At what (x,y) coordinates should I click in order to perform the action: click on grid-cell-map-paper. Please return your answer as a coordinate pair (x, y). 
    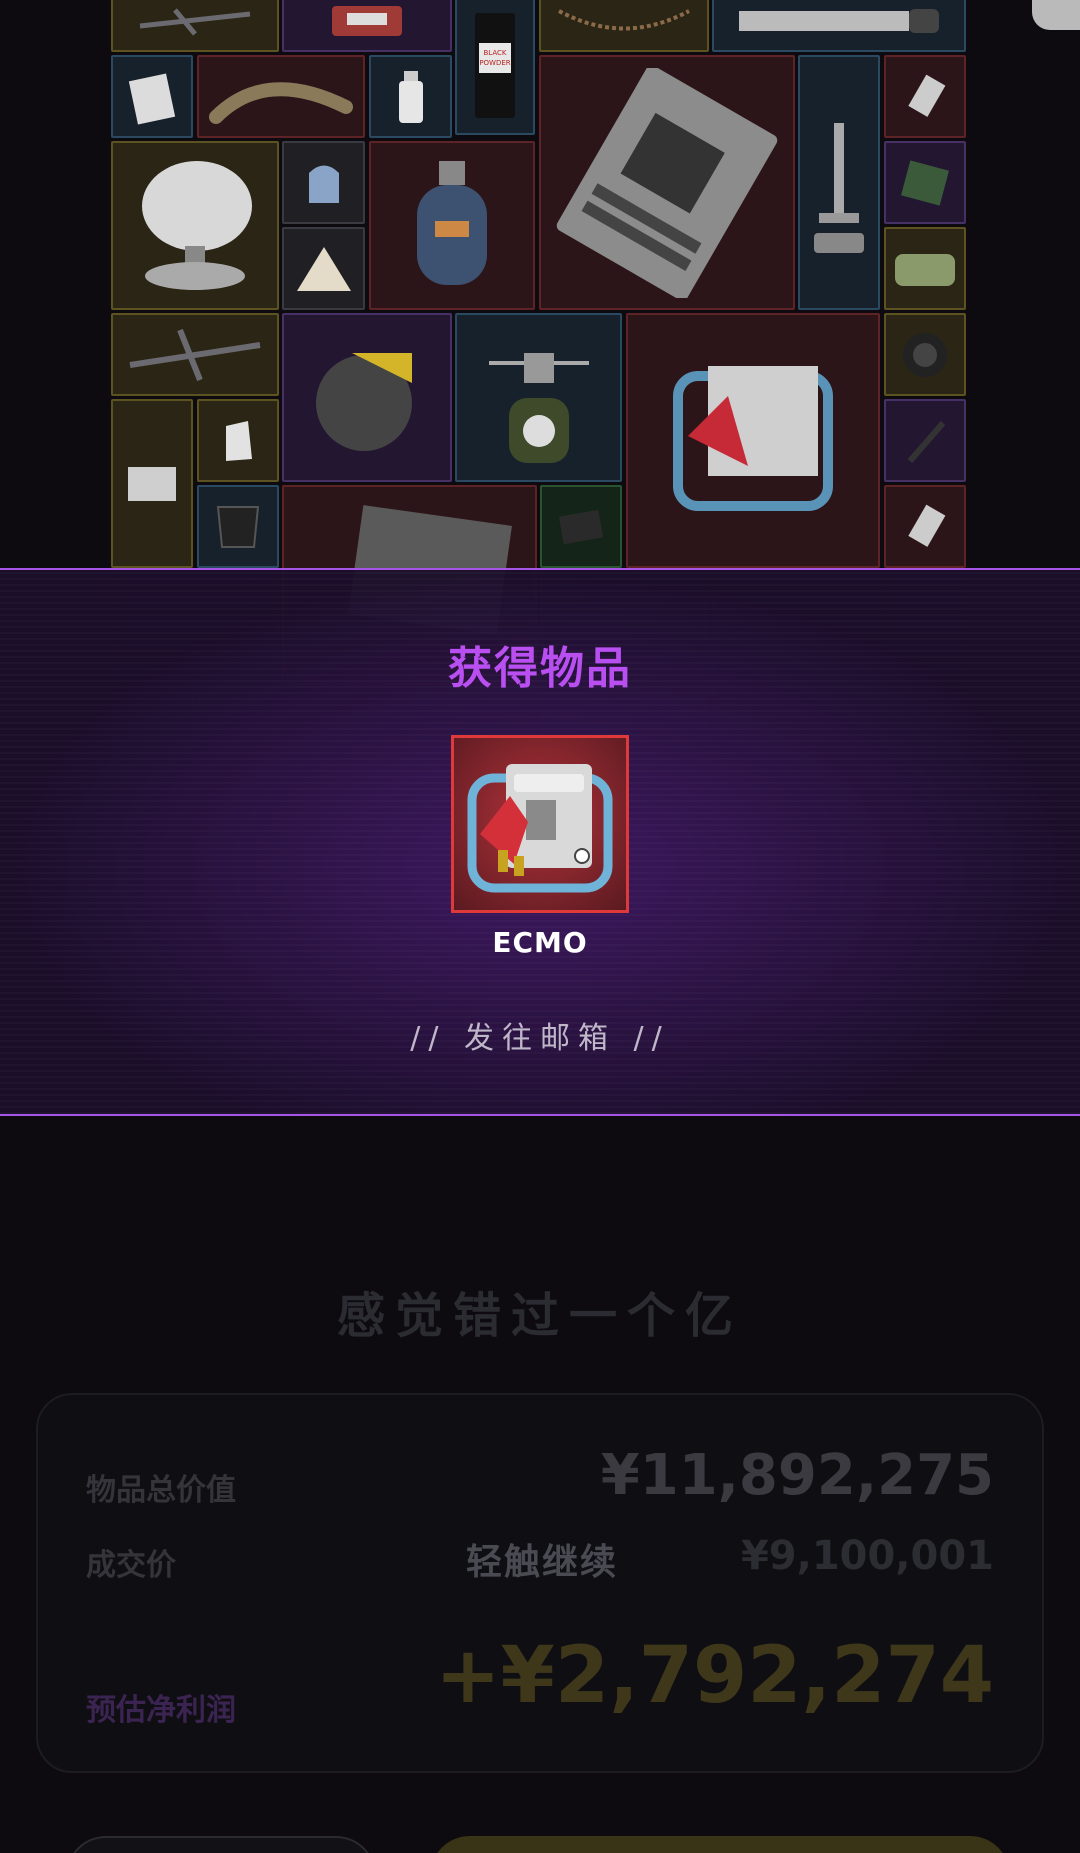
    Looking at the image, I should click on (152, 483).